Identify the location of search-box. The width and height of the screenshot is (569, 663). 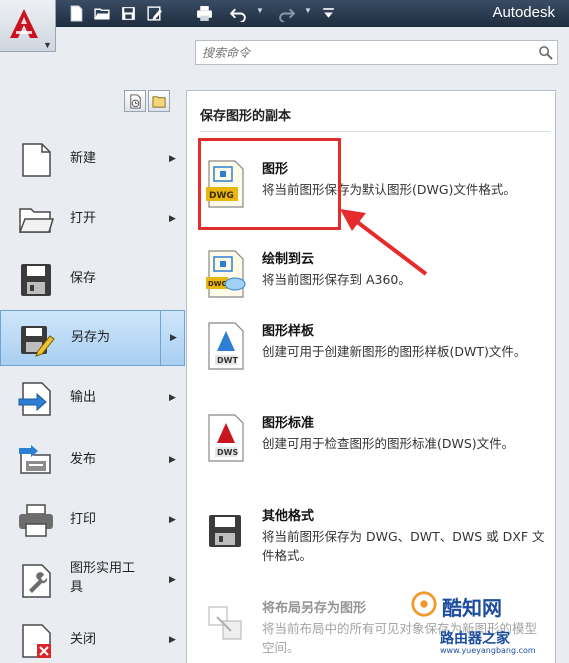
(376, 52).